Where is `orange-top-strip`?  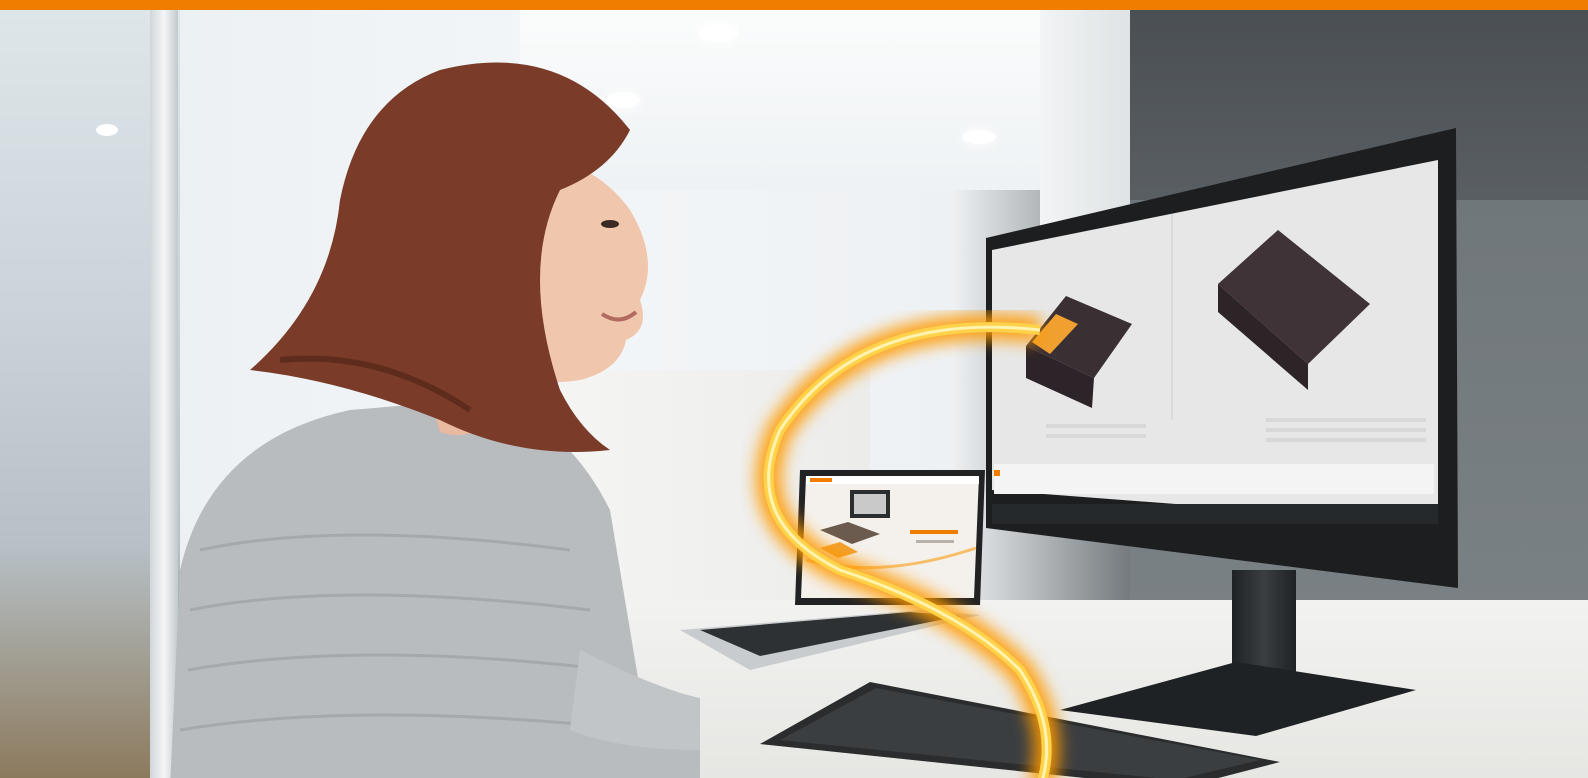 orange-top-strip is located at coordinates (794, 5).